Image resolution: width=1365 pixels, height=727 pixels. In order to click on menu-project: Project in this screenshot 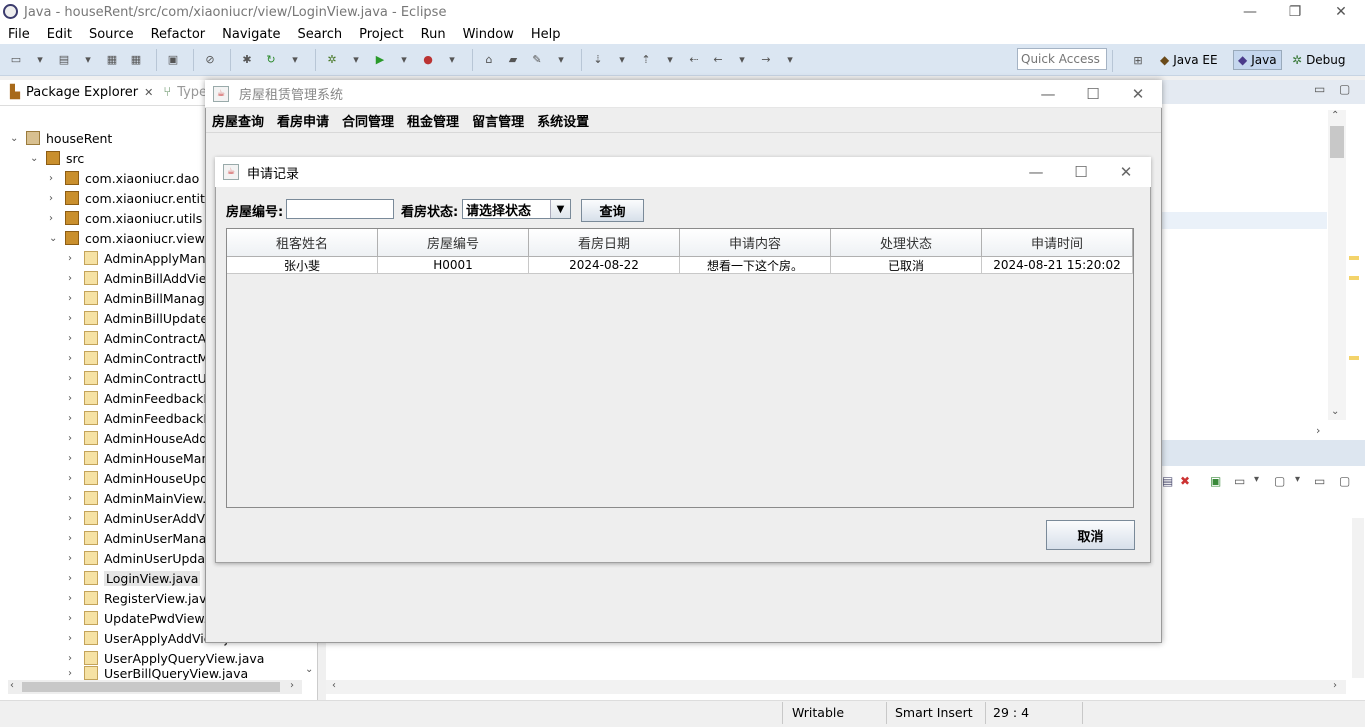, I will do `click(381, 34)`.